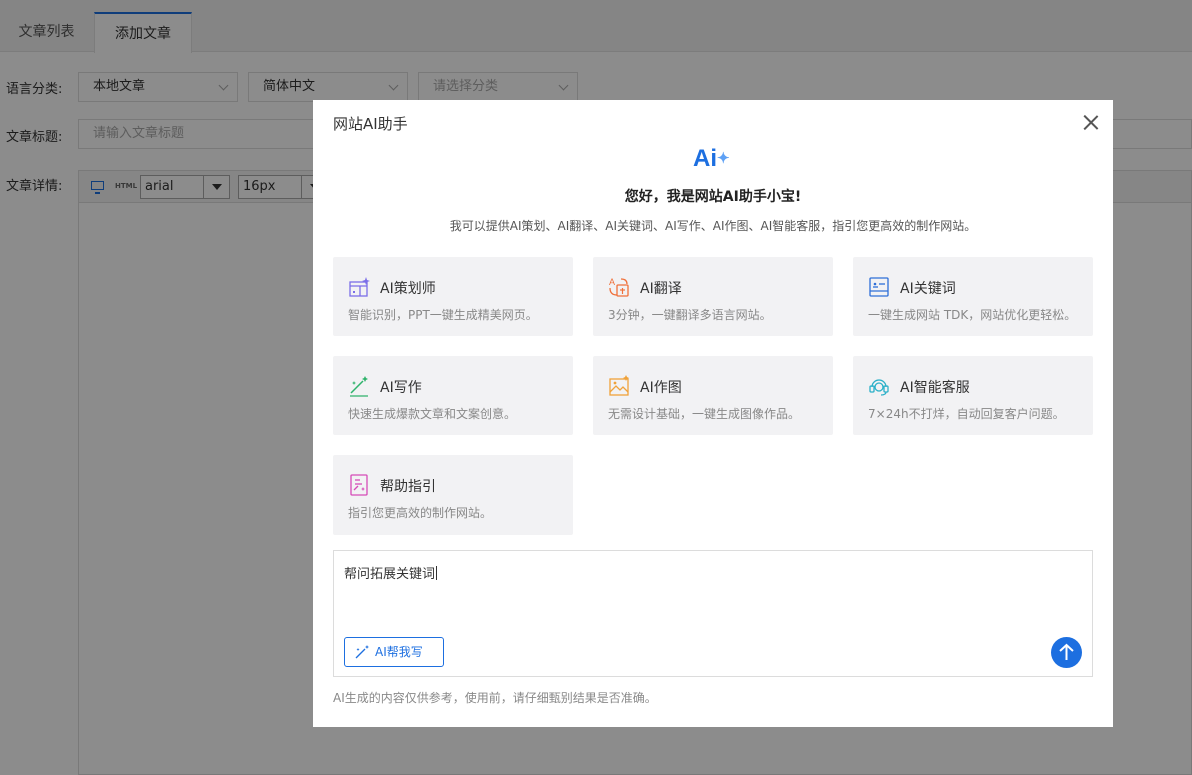 This screenshot has width=1192, height=775. I want to click on ai-write-button: AI帮我写, so click(394, 652).